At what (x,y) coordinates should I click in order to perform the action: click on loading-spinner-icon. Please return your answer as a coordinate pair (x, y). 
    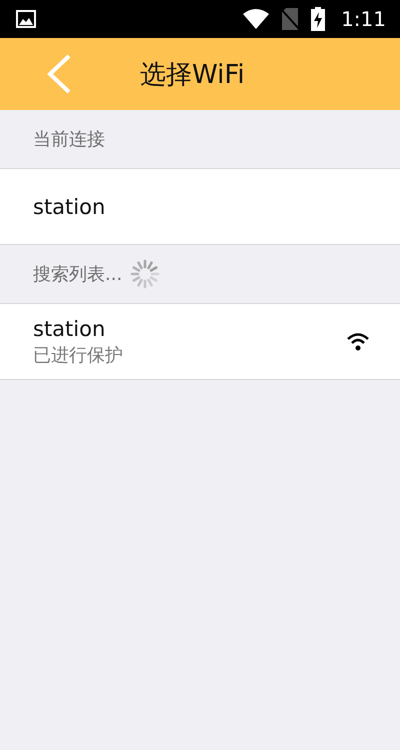
    Looking at the image, I should click on (145, 274).